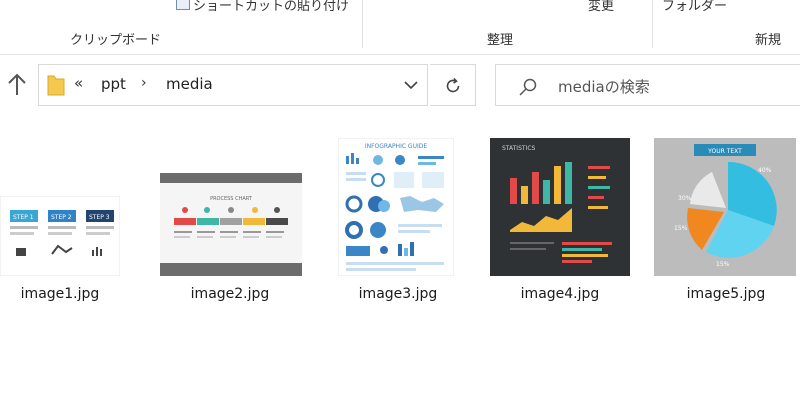 Image resolution: width=800 pixels, height=420 pixels. I want to click on file-name: image4.jpg, so click(560, 294).